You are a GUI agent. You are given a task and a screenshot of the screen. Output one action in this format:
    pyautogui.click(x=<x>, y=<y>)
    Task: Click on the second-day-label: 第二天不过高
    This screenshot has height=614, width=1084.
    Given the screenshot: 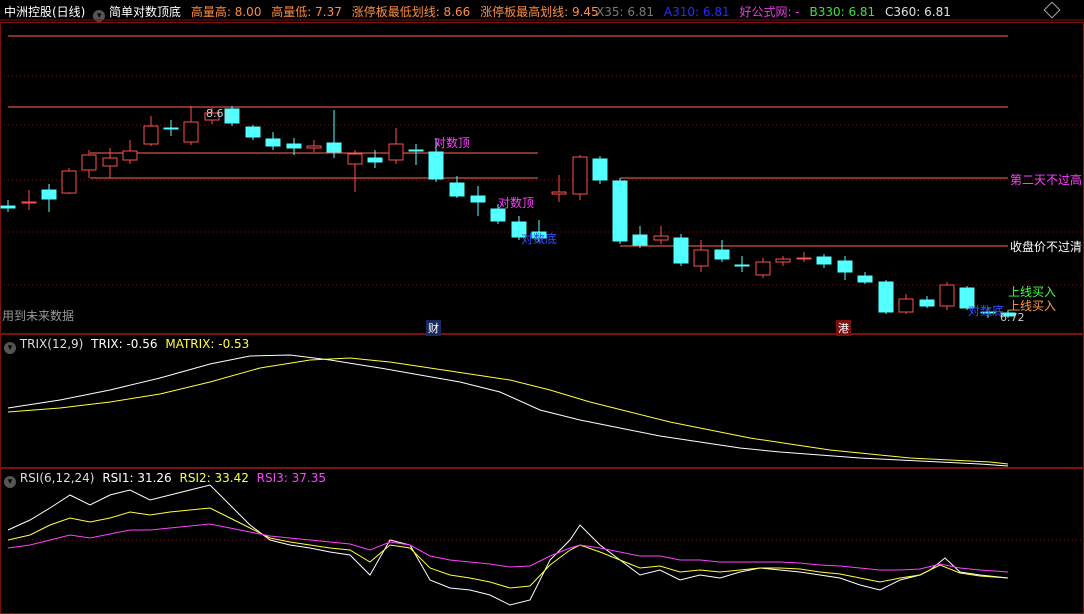 What is the action you would take?
    pyautogui.click(x=1046, y=179)
    